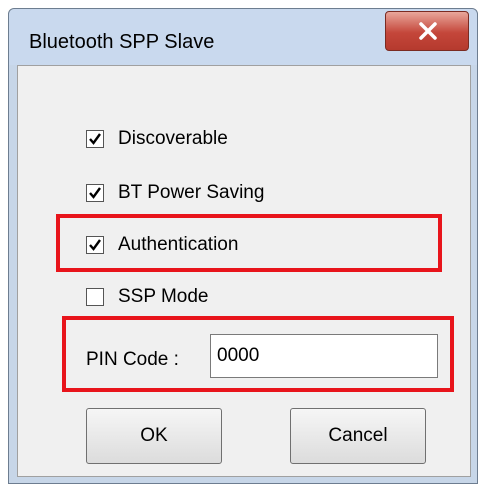 The image size is (484, 488). What do you see at coordinates (191, 192) in the screenshot?
I see `checkbox-label: BT Power Saving` at bounding box center [191, 192].